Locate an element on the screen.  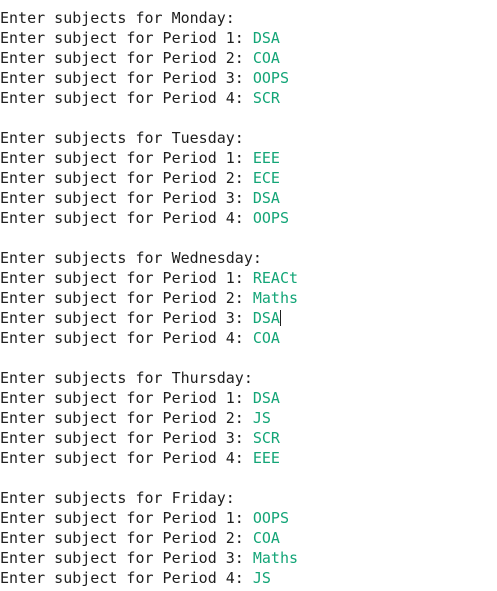
text-cursor is located at coordinates (280, 318).